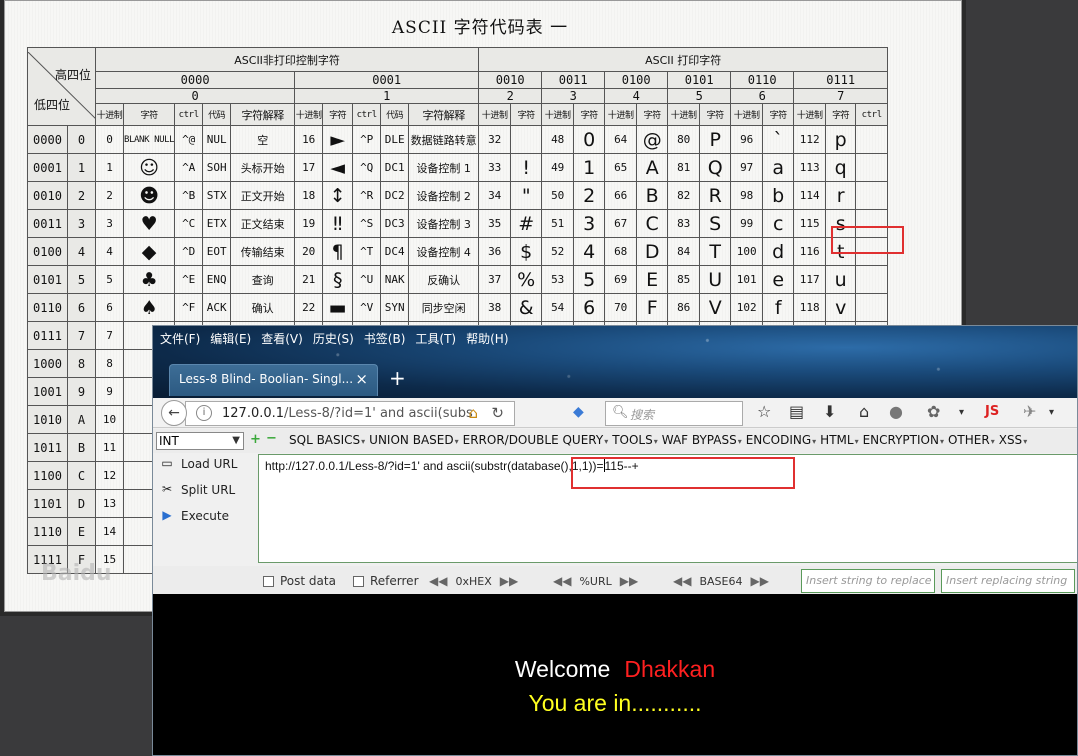 The height and width of the screenshot is (756, 1078). Describe the element at coordinates (109, 307) in the screenshot. I see `cell-dec: 6` at that location.